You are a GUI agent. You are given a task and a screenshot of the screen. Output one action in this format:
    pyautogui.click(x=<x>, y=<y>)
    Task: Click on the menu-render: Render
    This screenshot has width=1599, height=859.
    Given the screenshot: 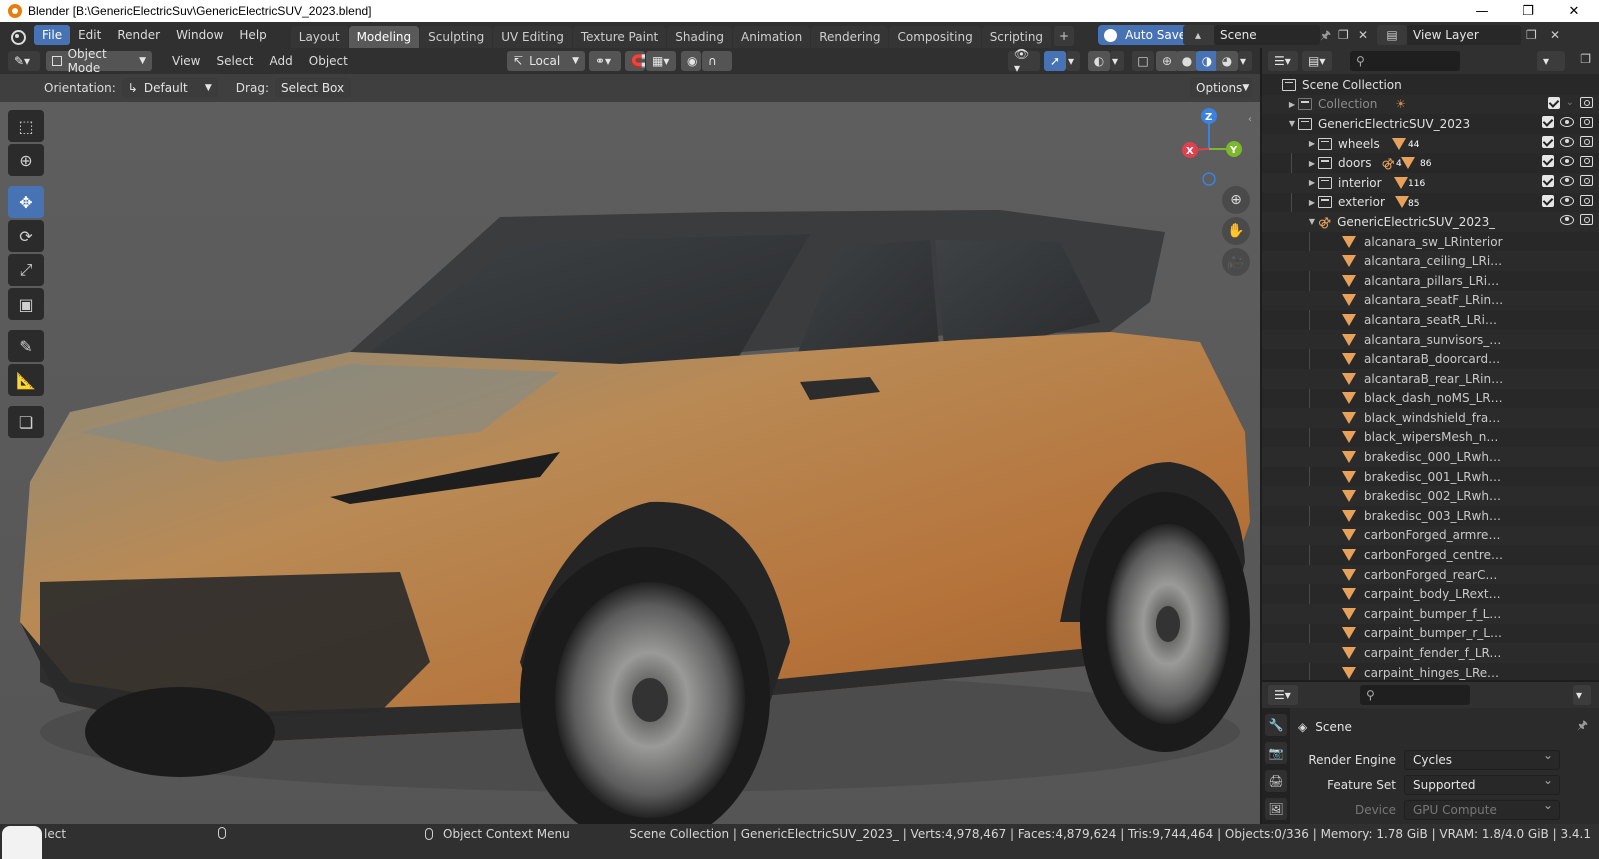 What is the action you would take?
    pyautogui.click(x=138, y=35)
    